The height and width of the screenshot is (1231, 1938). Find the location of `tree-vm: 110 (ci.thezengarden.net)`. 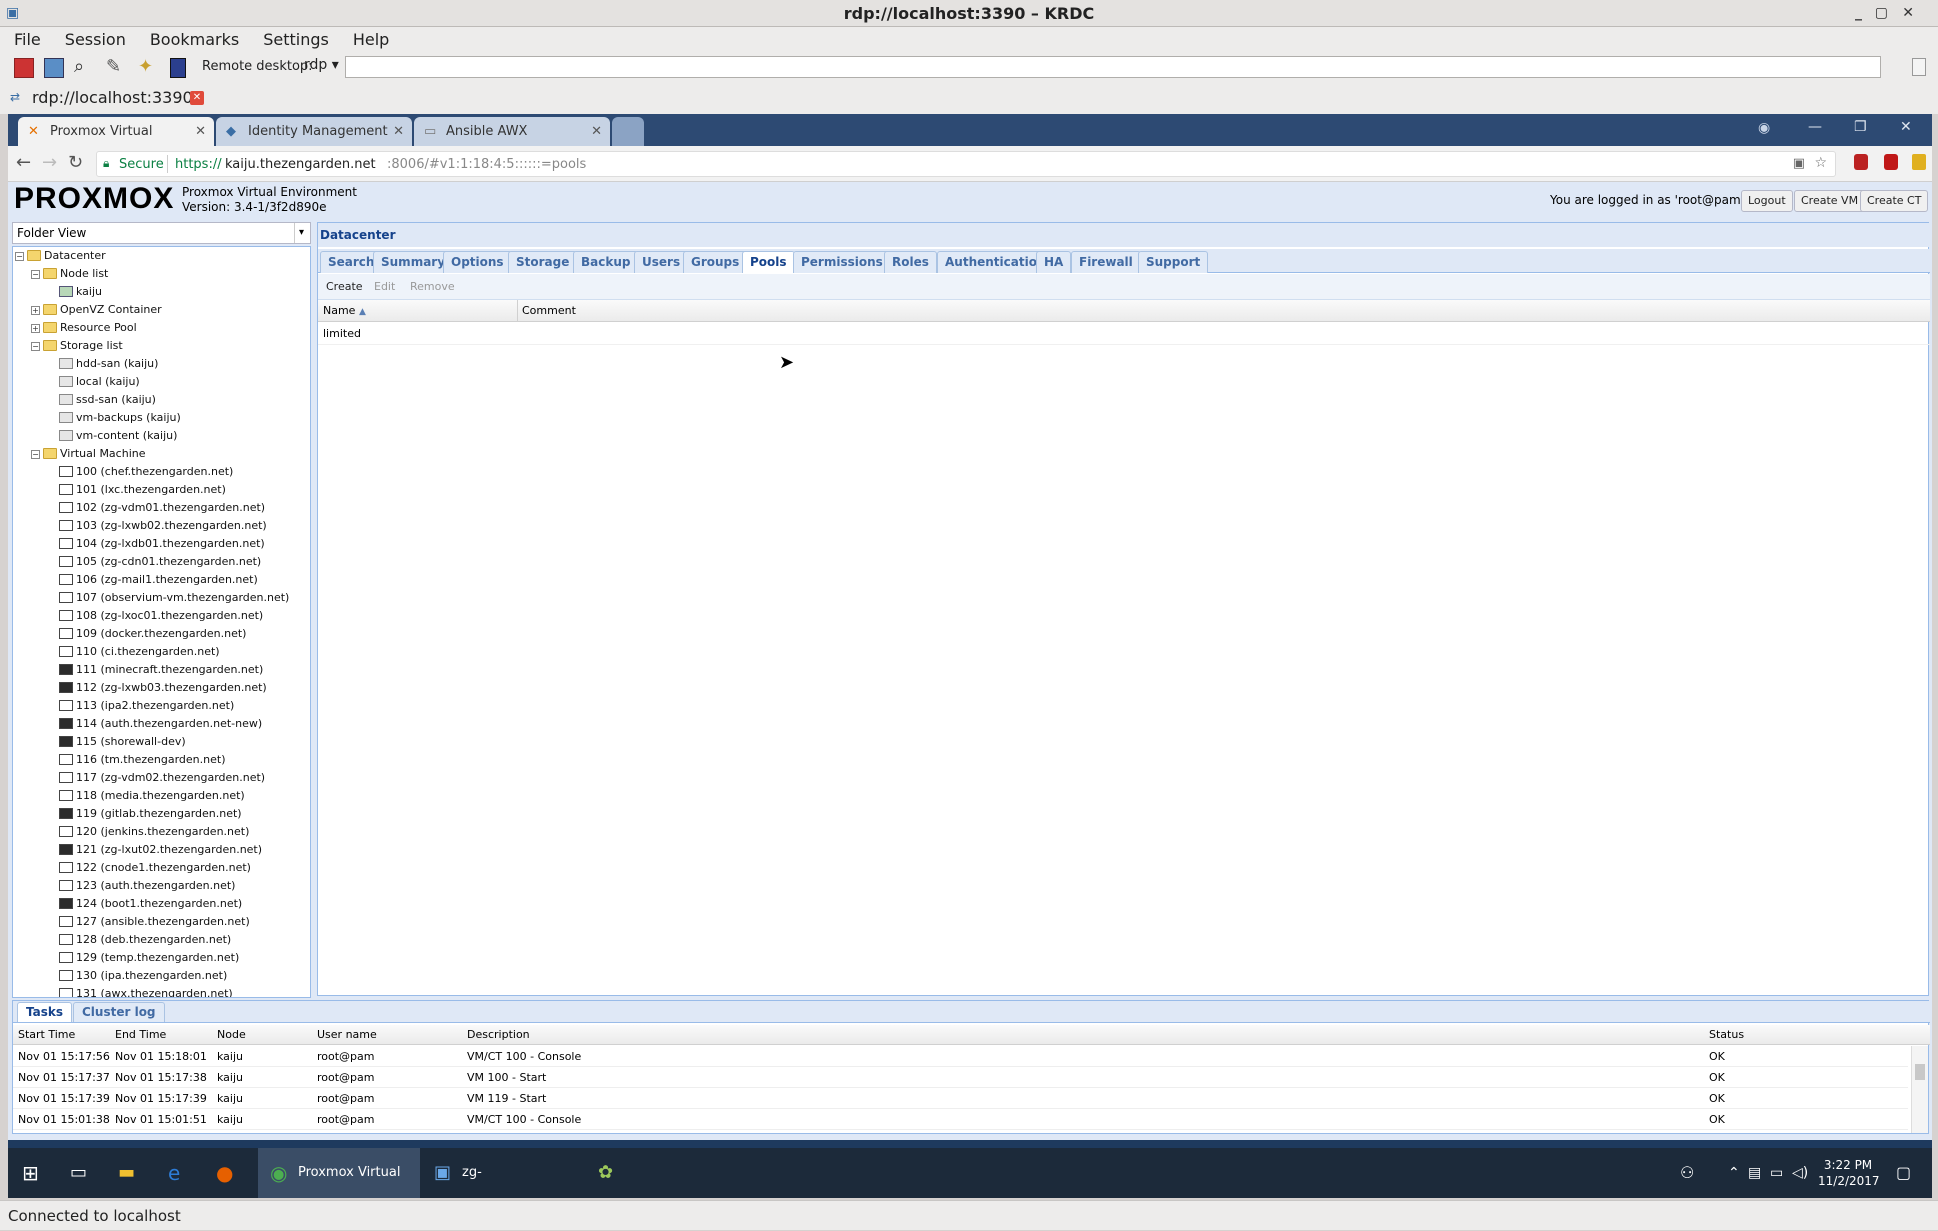

tree-vm: 110 (ci.thezengarden.net) is located at coordinates (139, 652).